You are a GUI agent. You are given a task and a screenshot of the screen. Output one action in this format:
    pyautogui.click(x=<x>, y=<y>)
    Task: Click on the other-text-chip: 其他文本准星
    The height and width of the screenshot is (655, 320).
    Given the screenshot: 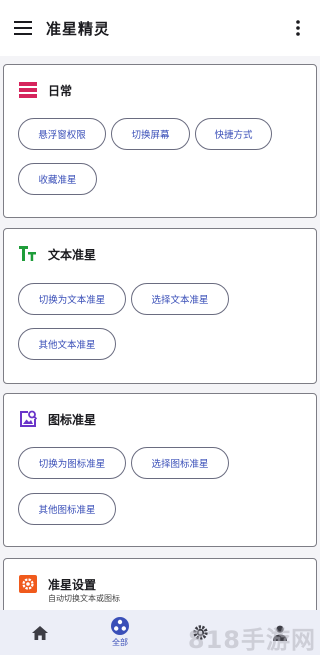 What is the action you would take?
    pyautogui.click(x=67, y=344)
    